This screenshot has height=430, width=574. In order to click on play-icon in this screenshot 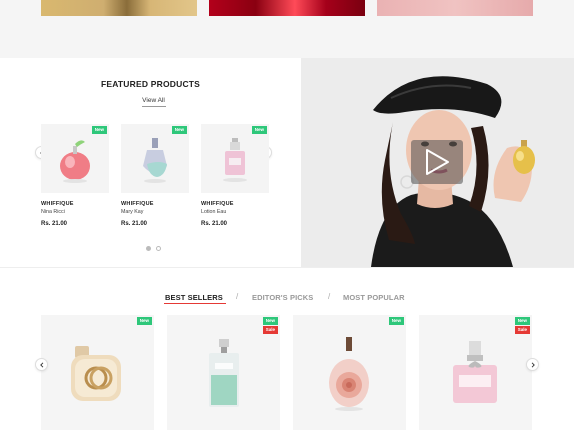, I will do `click(437, 162)`.